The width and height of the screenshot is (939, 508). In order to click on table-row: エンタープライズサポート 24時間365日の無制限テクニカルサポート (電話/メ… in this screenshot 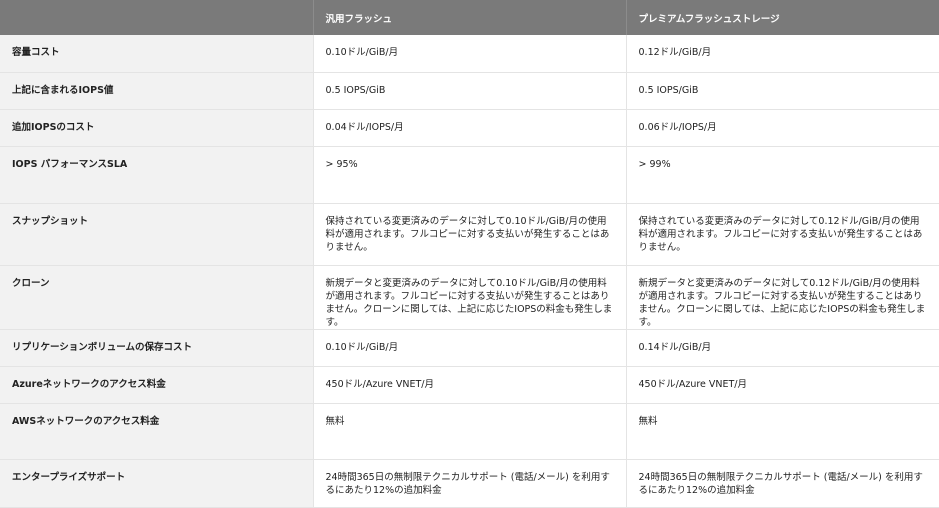, I will do `click(469, 483)`.